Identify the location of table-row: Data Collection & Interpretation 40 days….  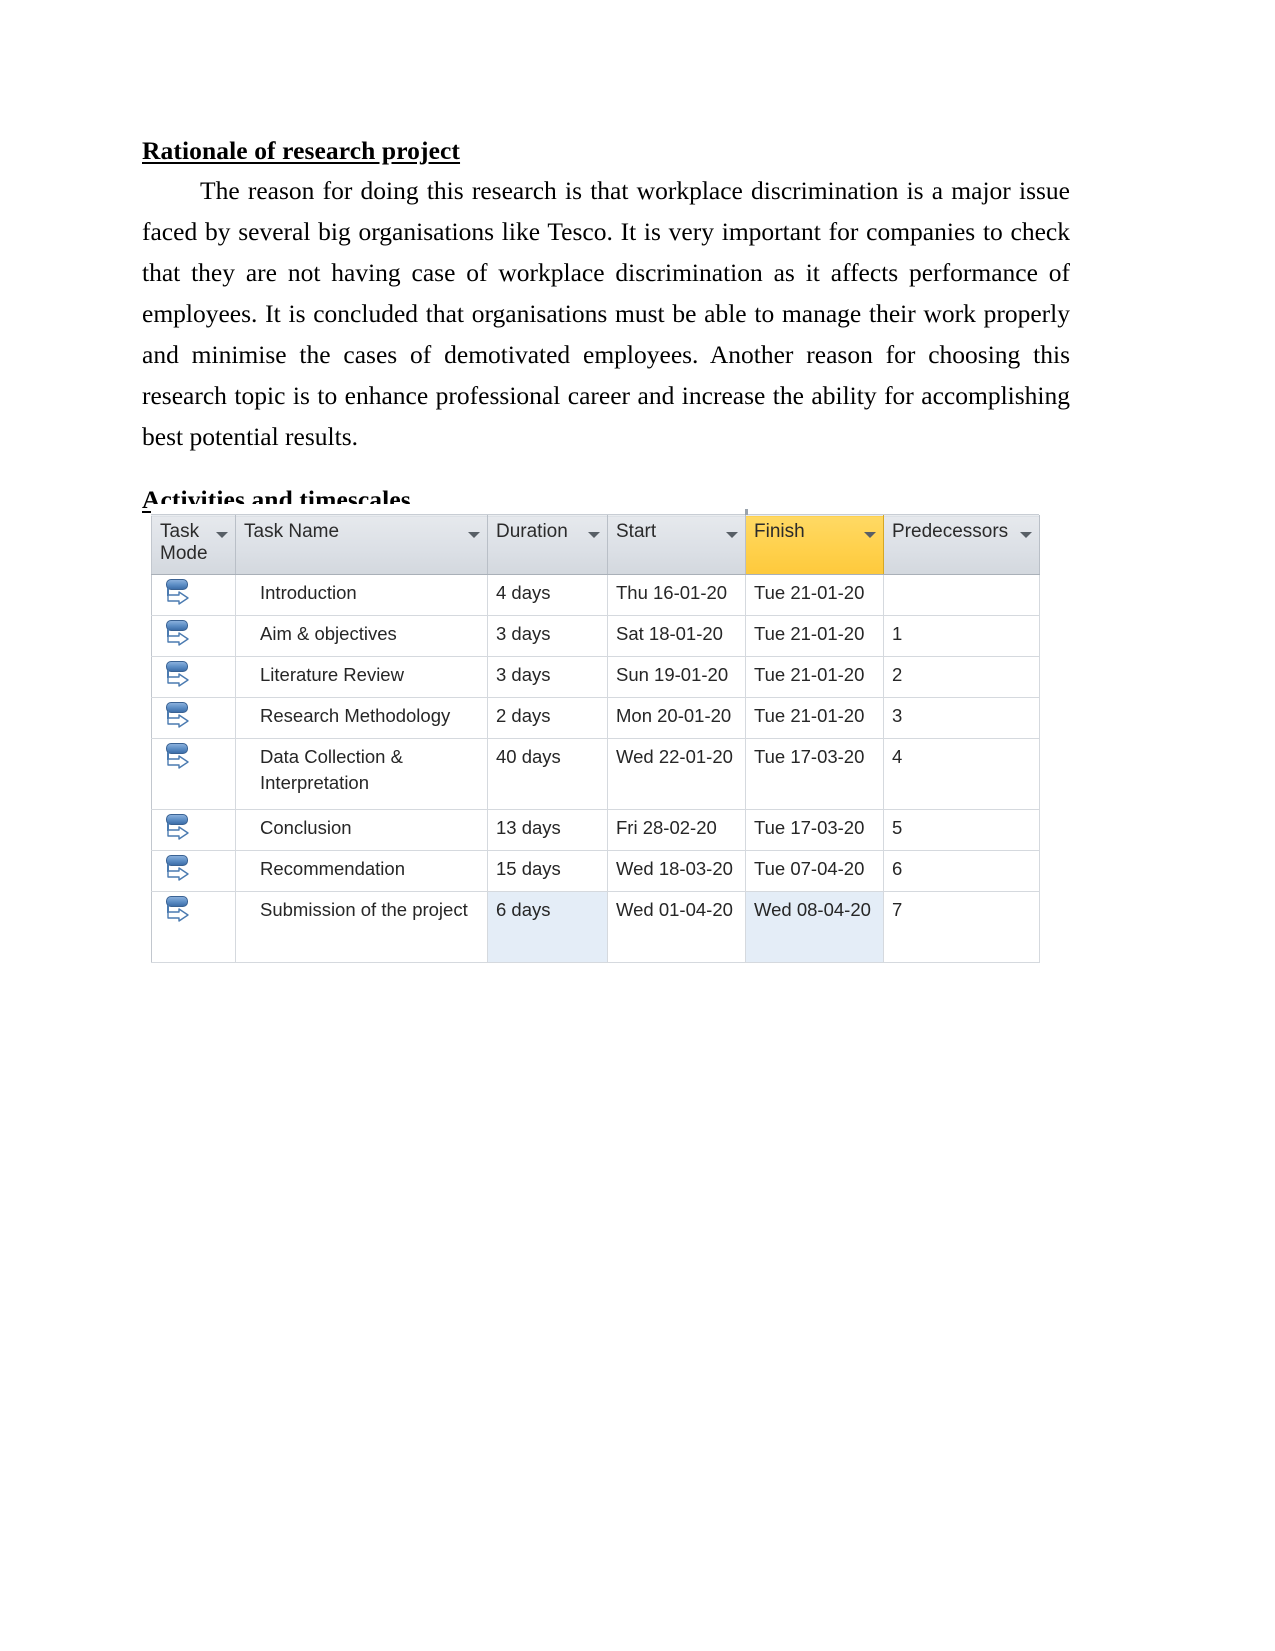
(595, 774).